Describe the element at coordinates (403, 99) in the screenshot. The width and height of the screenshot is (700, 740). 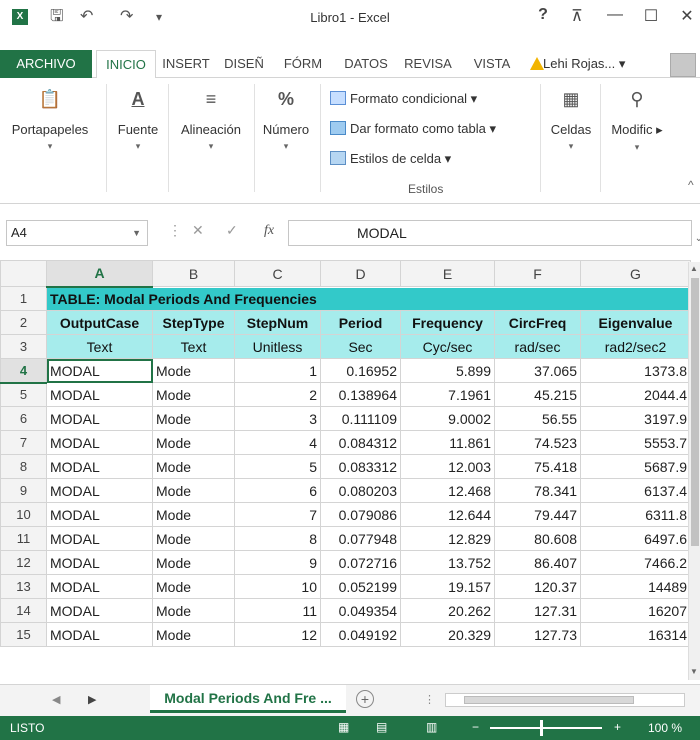
I see `conditional-format-button: Formato condicional ▾` at that location.